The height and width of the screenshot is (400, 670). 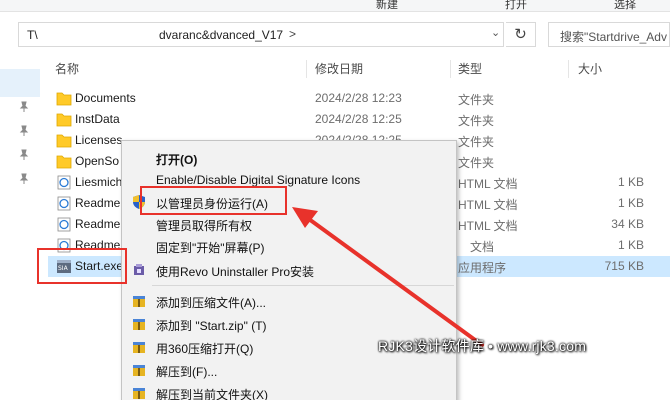 What do you see at coordinates (482, 346) in the screenshot?
I see `watermark-text: RJK3设计软件库 • www.rjk3.com` at bounding box center [482, 346].